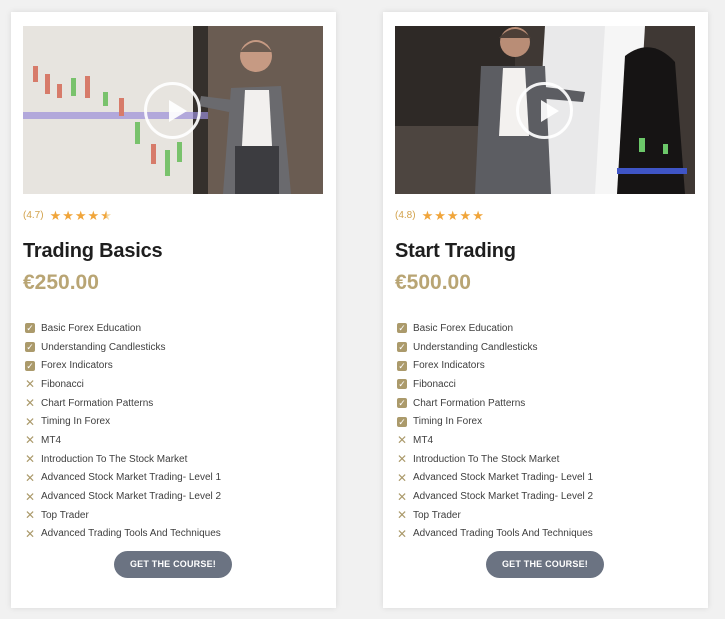 The height and width of the screenshot is (619, 725). What do you see at coordinates (89, 403) in the screenshot?
I see `feature-item: ✕ Chart Formation Patterns` at bounding box center [89, 403].